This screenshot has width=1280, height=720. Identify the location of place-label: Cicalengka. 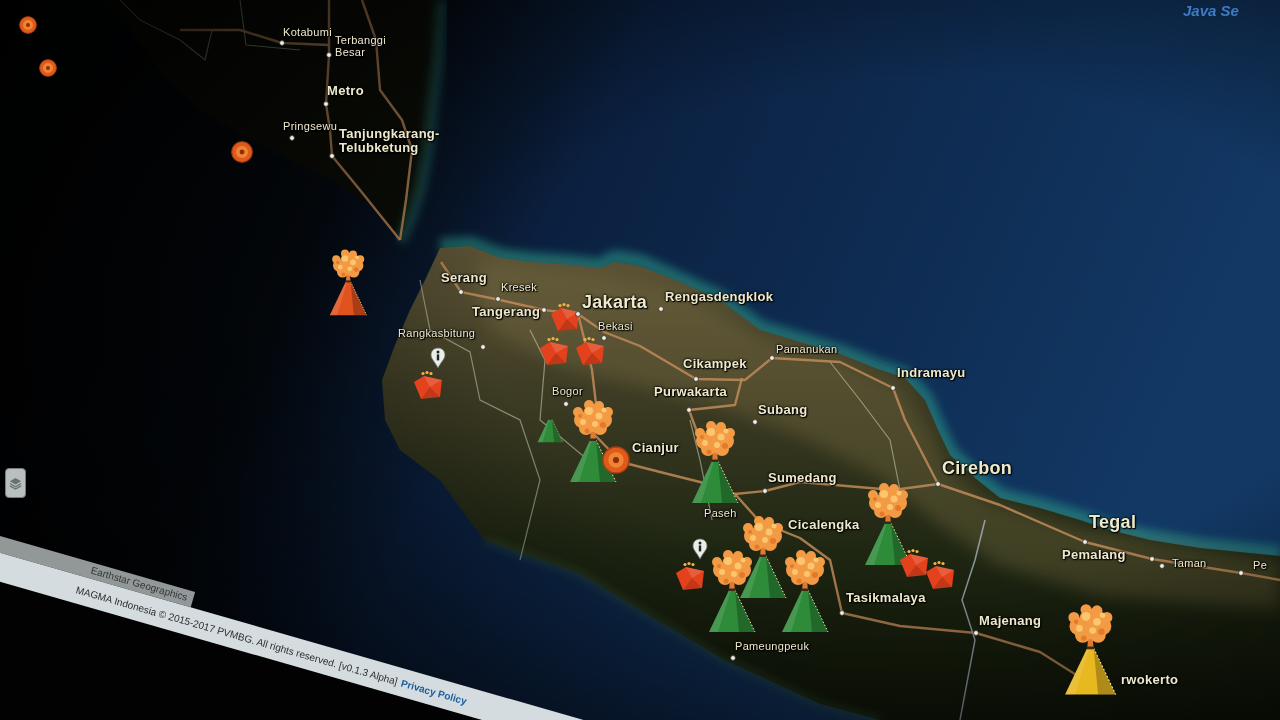
(824, 525).